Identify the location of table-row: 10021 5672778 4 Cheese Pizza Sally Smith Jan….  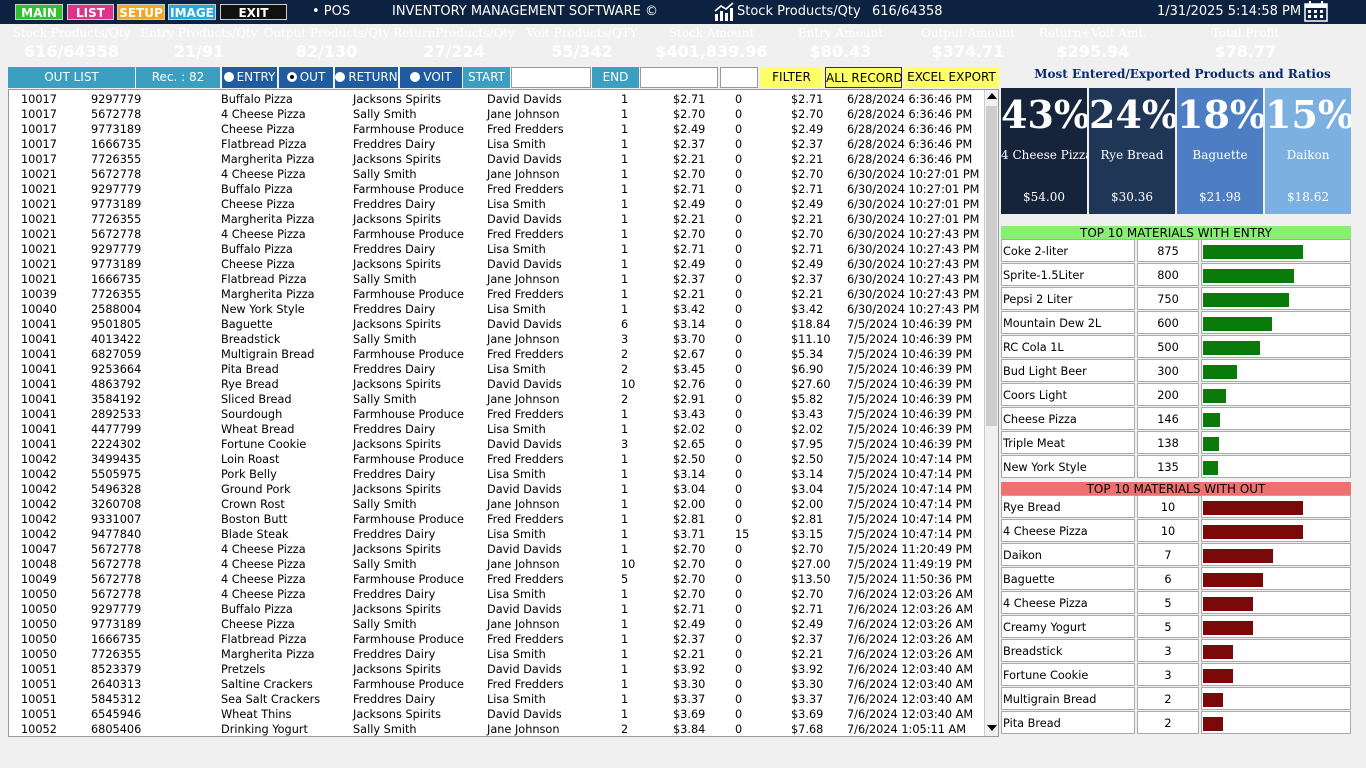
(496, 174).